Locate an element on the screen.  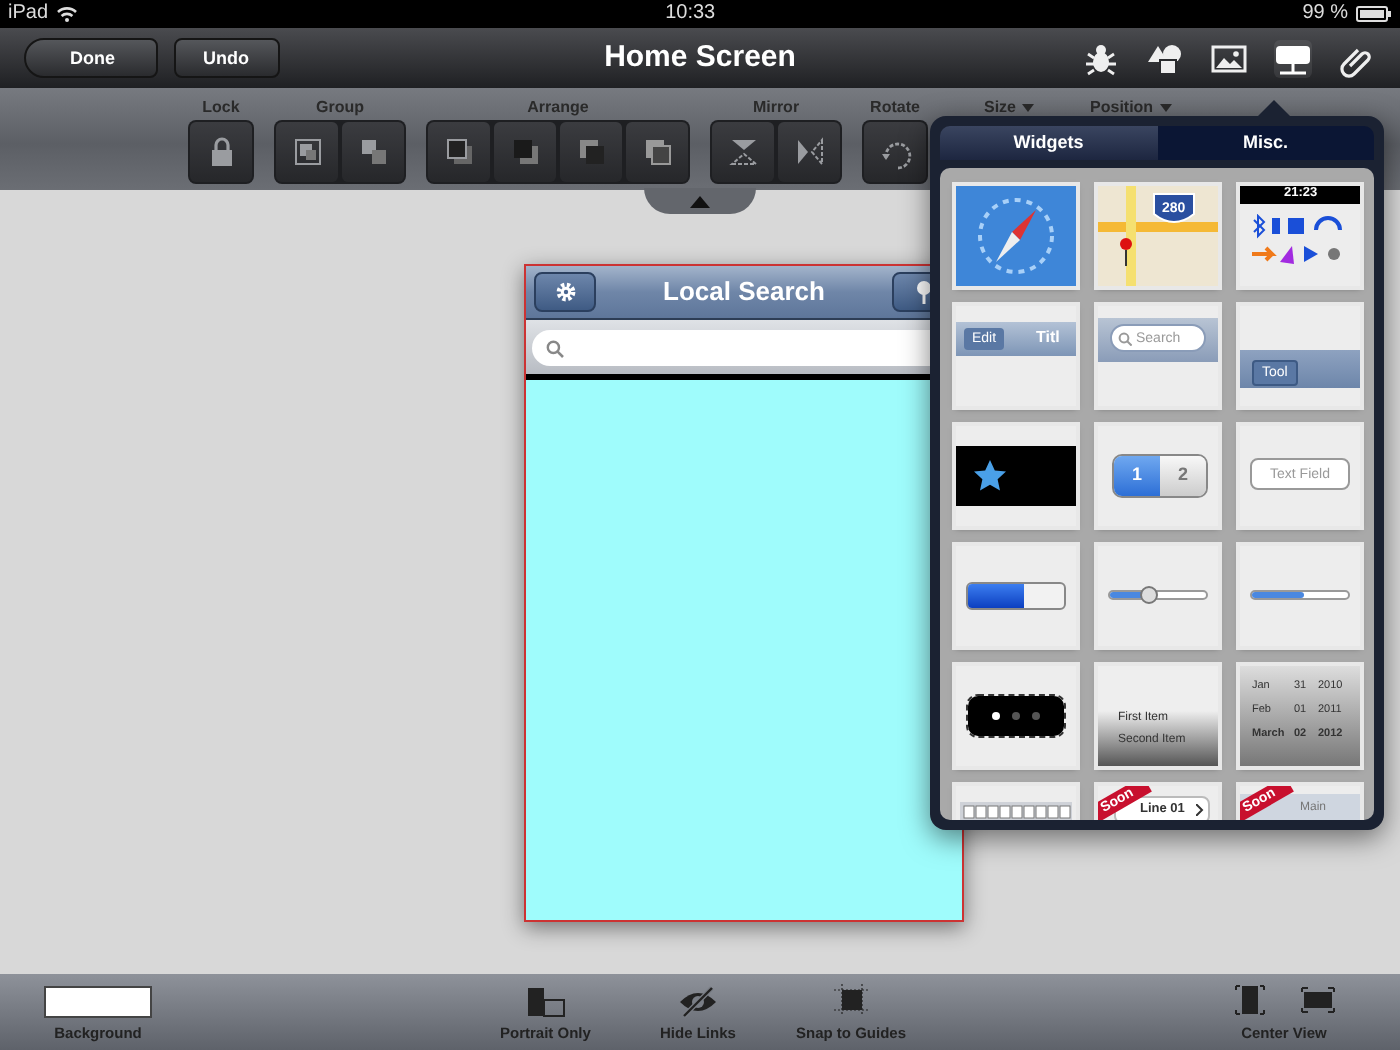
stack-icon is located at coordinates (459, 152).